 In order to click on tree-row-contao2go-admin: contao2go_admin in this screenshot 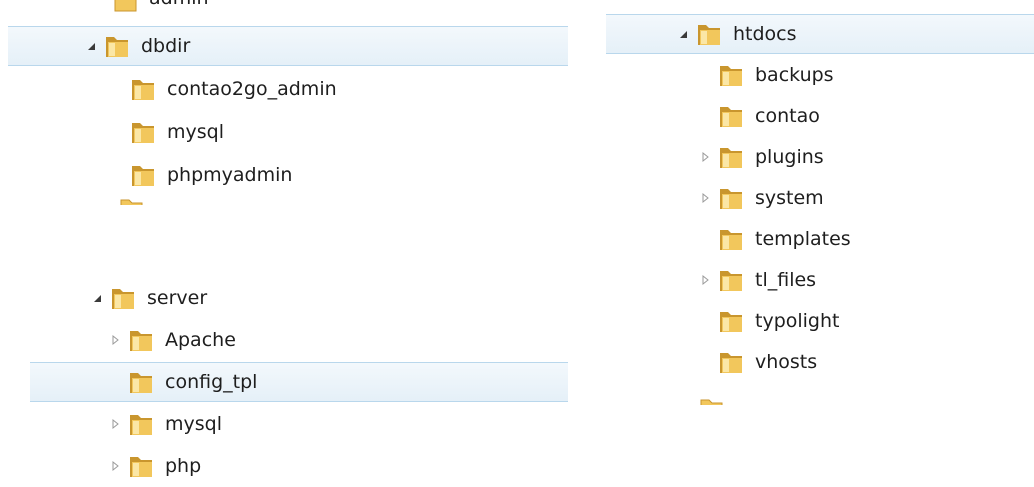, I will do `click(288, 89)`.